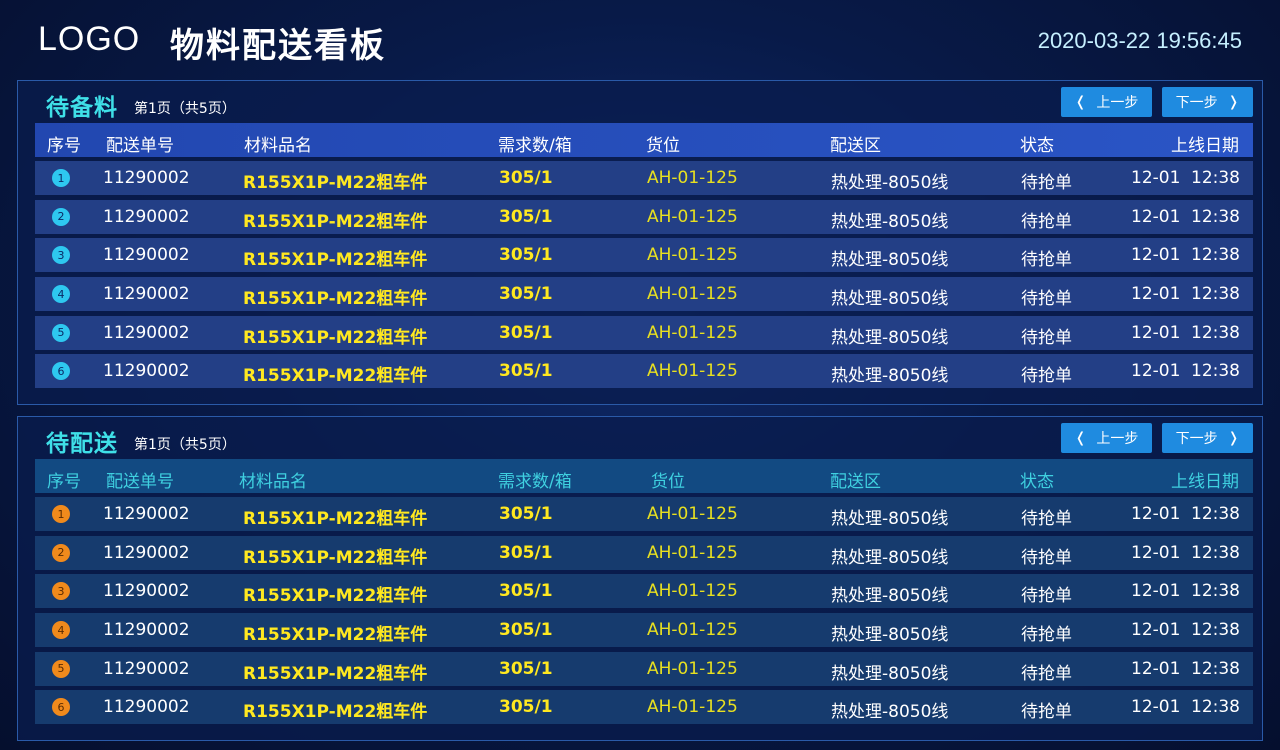 The image size is (1280, 750). Describe the element at coordinates (1196, 103) in the screenshot. I see `next-step-label: 下一步` at that location.